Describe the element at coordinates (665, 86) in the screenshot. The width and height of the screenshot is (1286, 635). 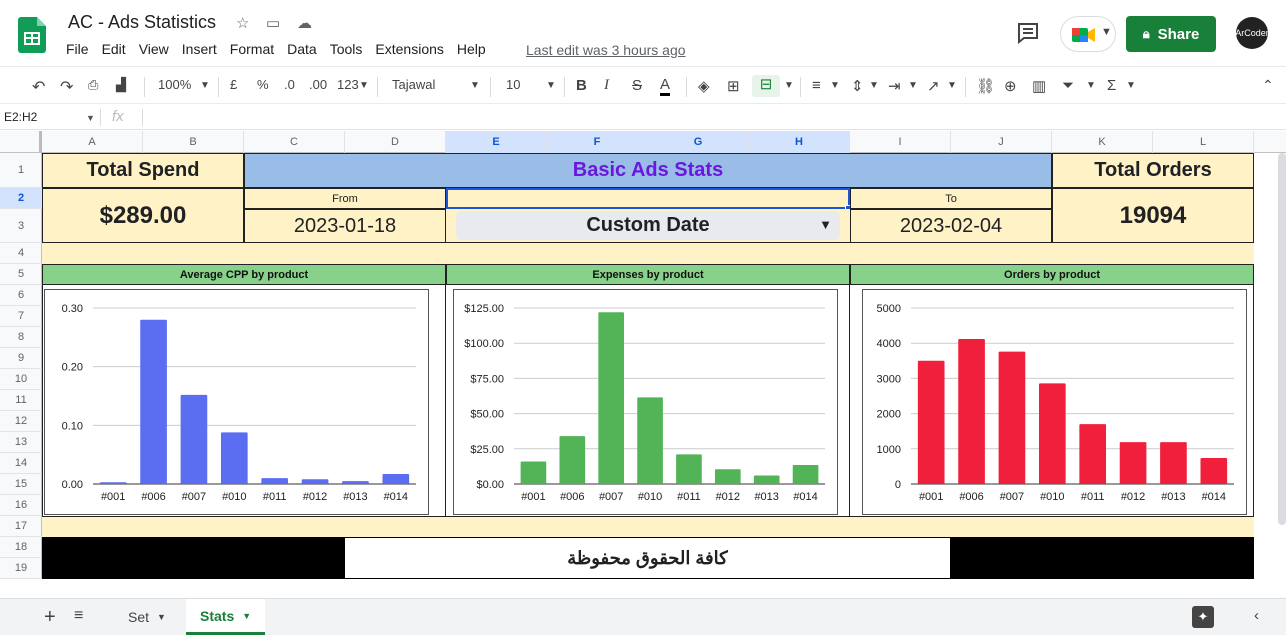
I see `text-color-button: A` at that location.